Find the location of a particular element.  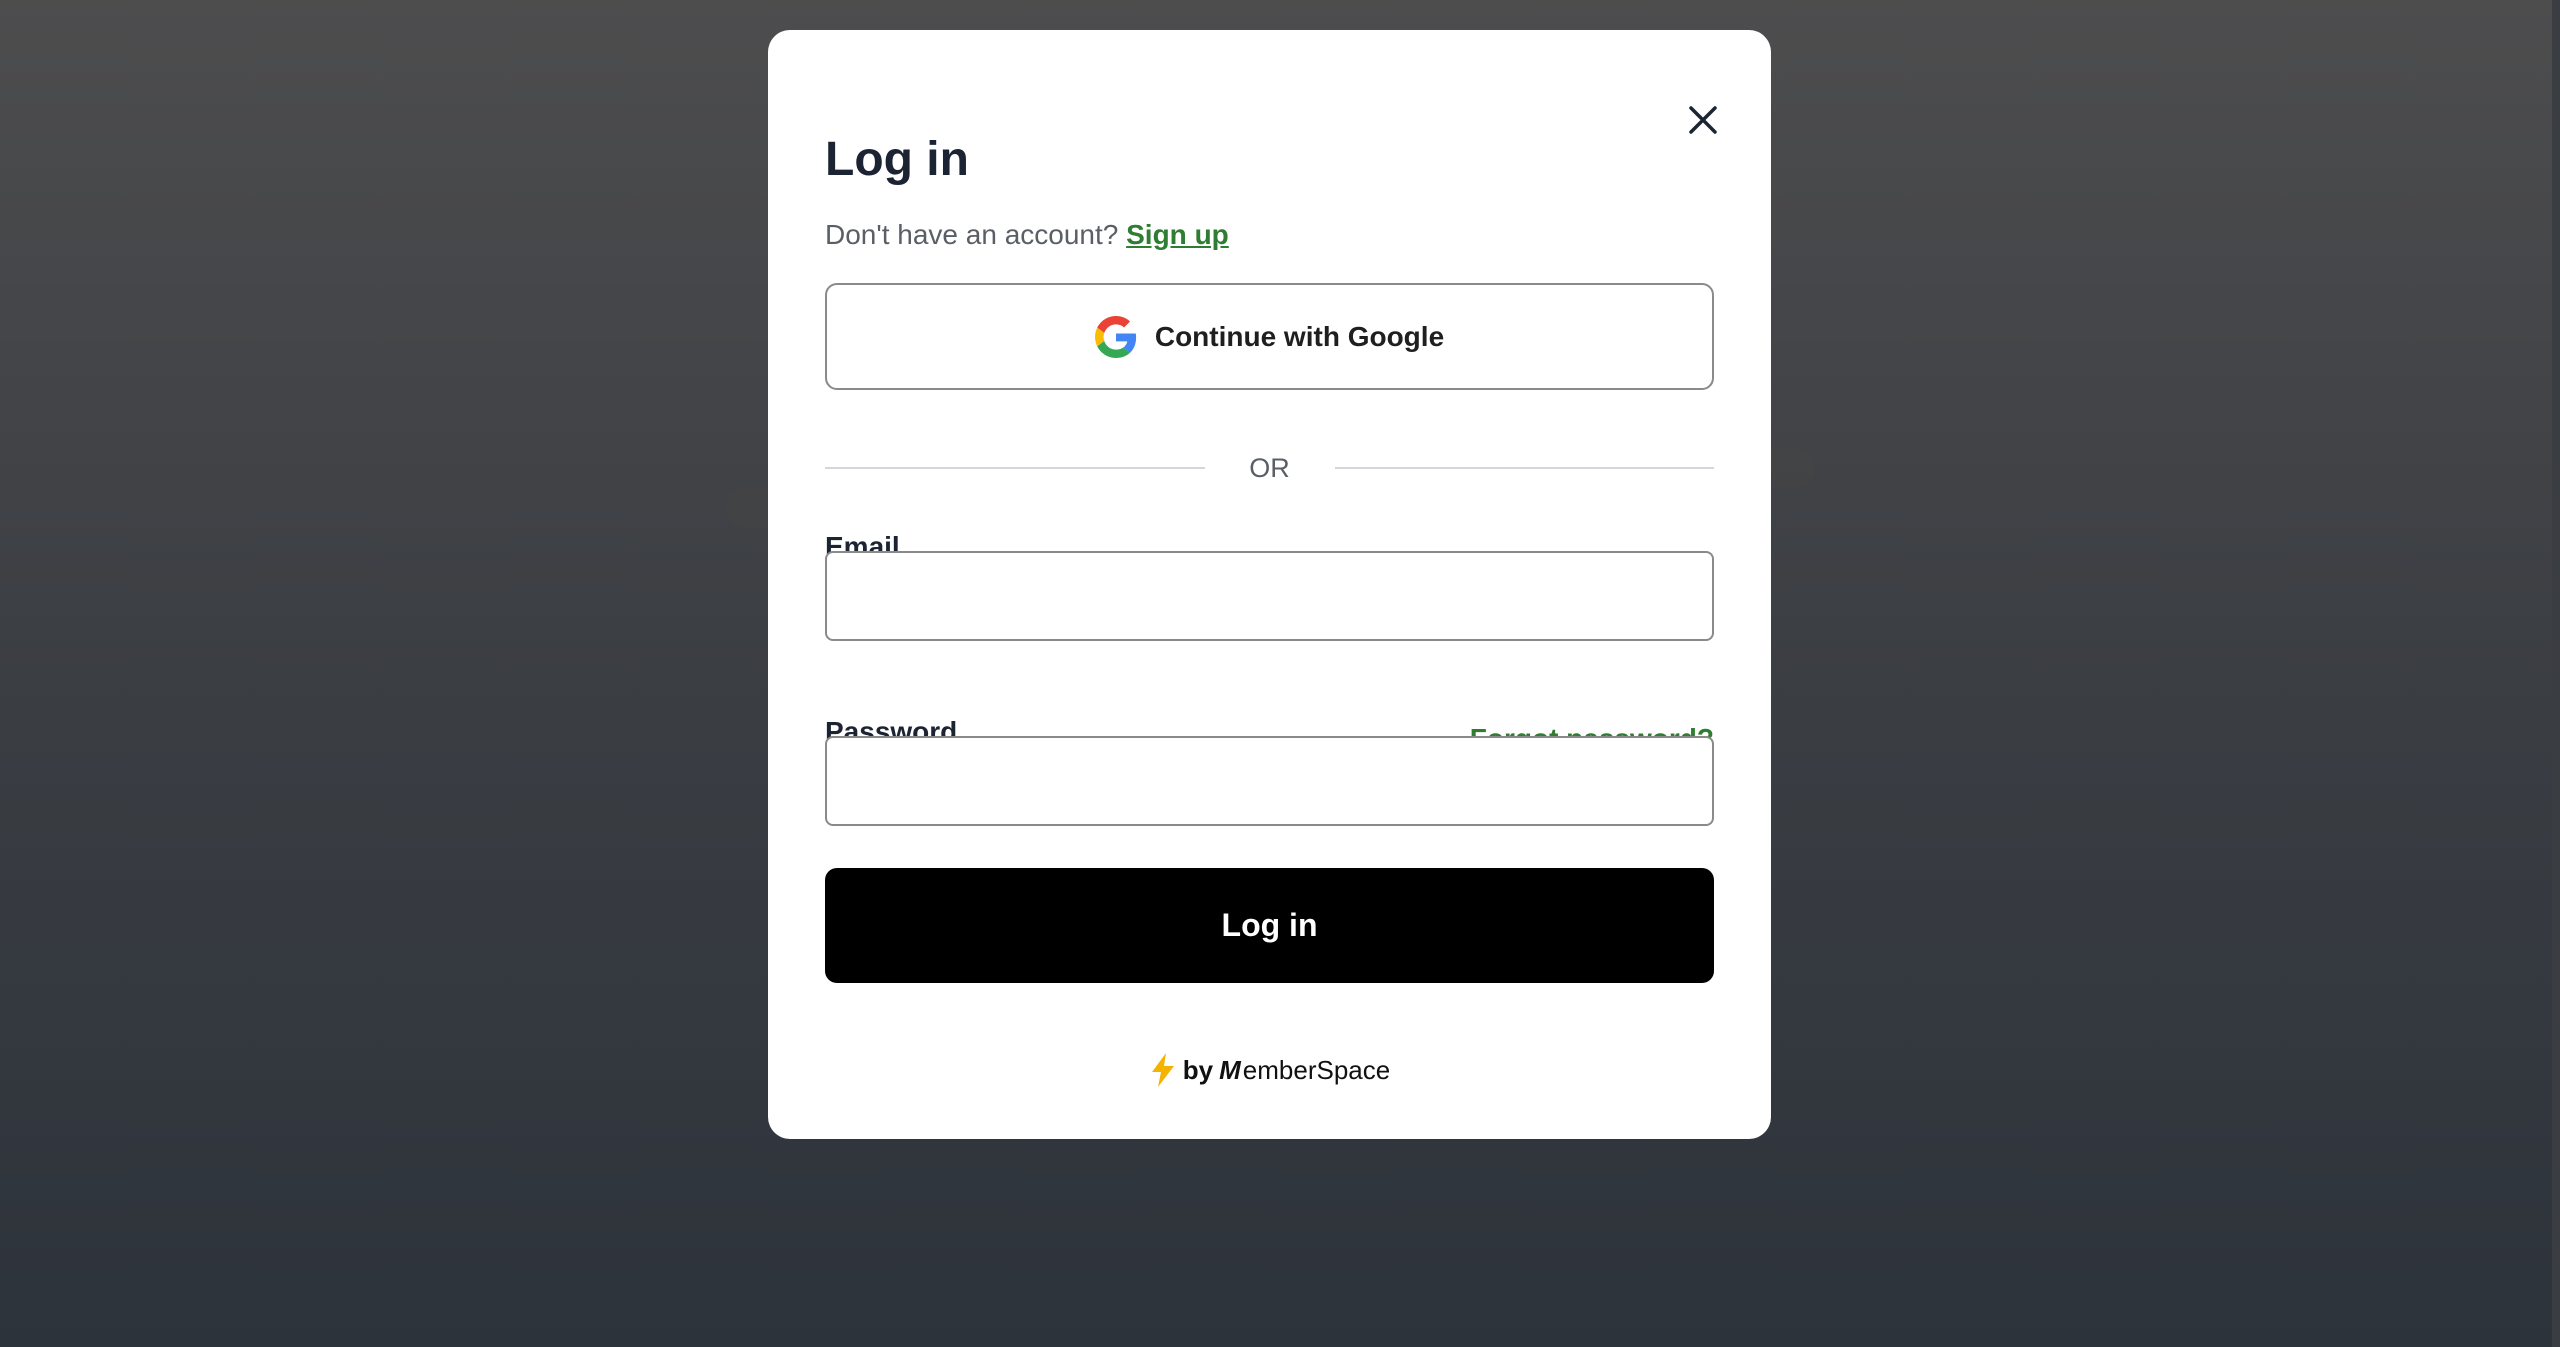

signup-prompt-row: Don't have an account? Sign up is located at coordinates (1027, 235).